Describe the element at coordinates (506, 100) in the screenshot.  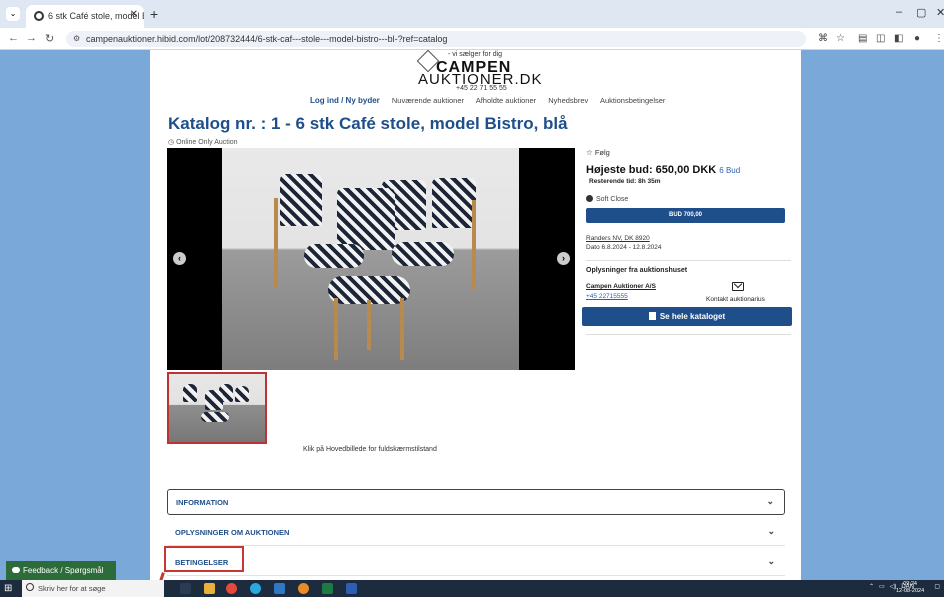
I see `nav-past-auctions: Afholdte auktioner` at that location.